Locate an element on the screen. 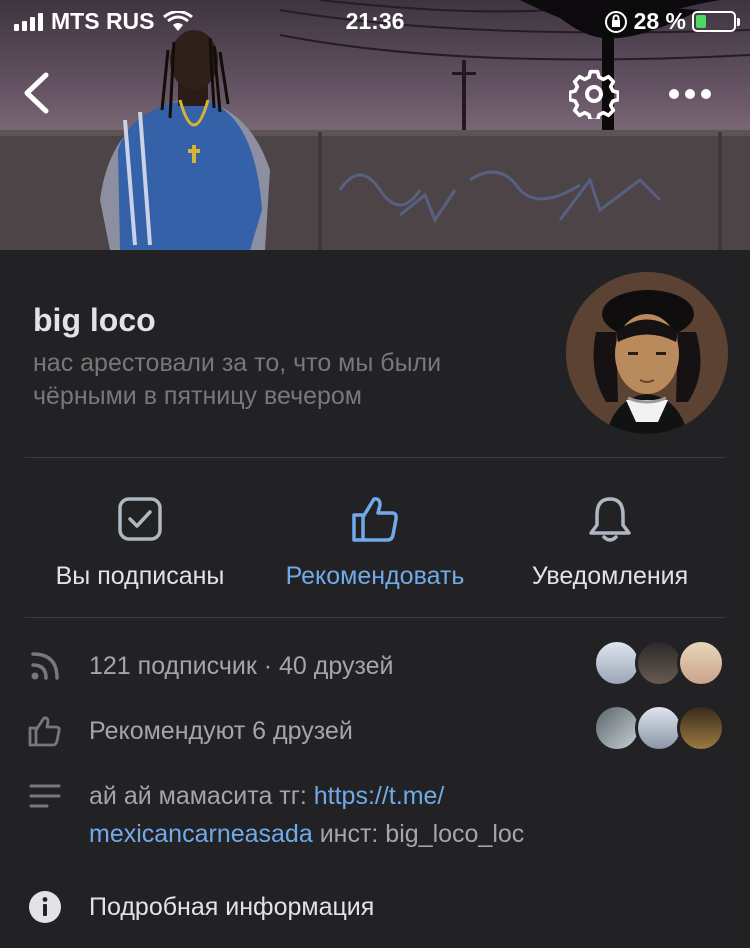 Image resolution: width=750 pixels, height=948 pixels. follower-avatars is located at coordinates (659, 663).